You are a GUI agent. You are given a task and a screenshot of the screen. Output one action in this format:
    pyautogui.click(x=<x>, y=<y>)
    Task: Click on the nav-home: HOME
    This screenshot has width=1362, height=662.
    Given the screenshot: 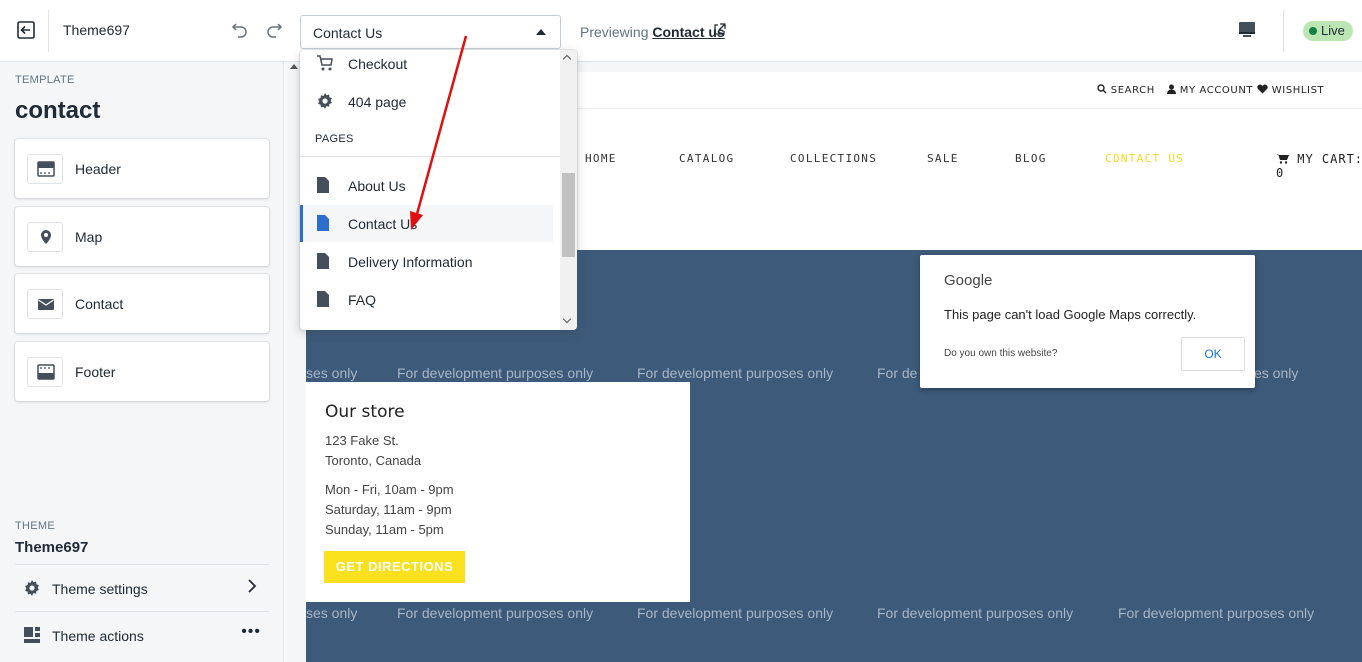 What is the action you would take?
    pyautogui.click(x=601, y=158)
    